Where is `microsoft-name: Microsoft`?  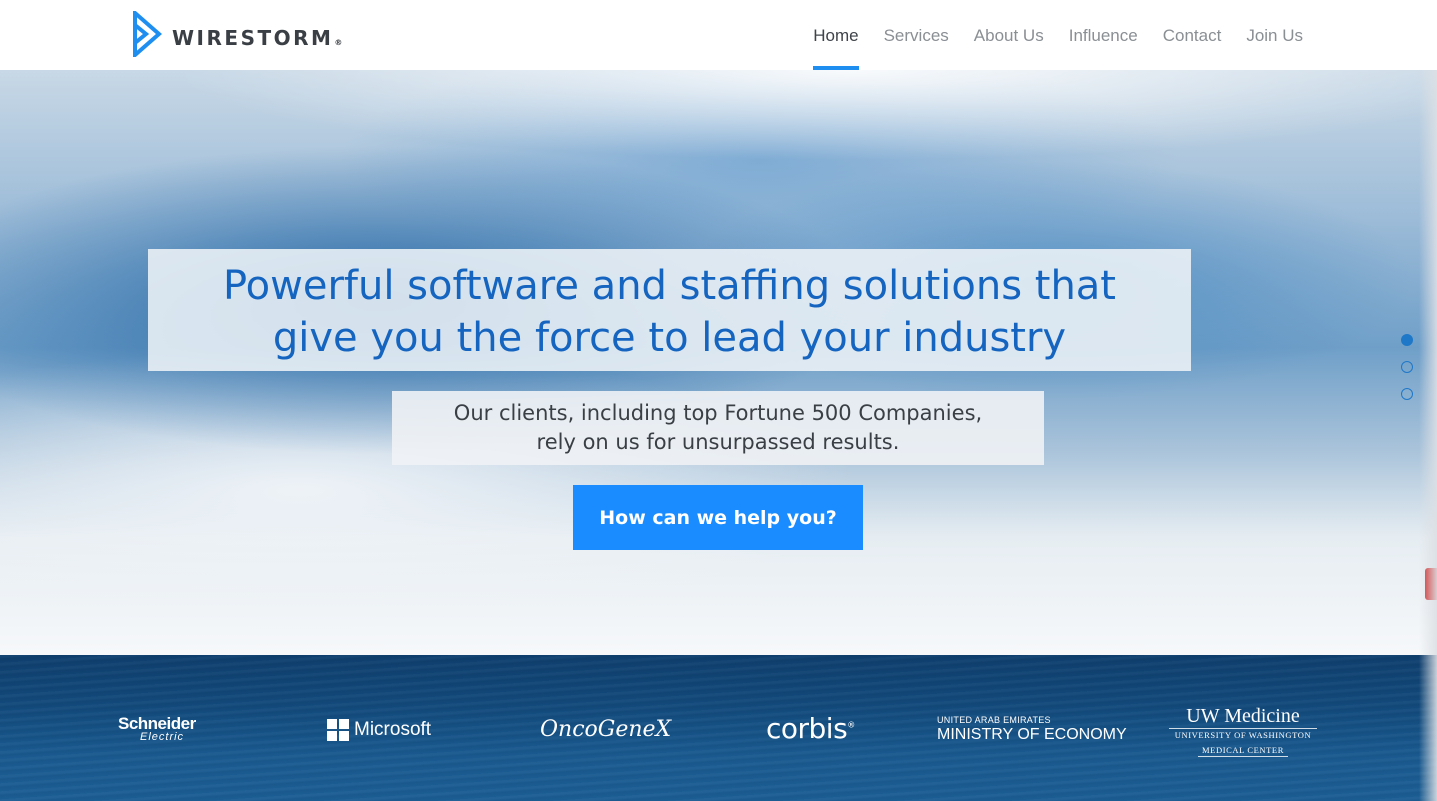 microsoft-name: Microsoft is located at coordinates (393, 729).